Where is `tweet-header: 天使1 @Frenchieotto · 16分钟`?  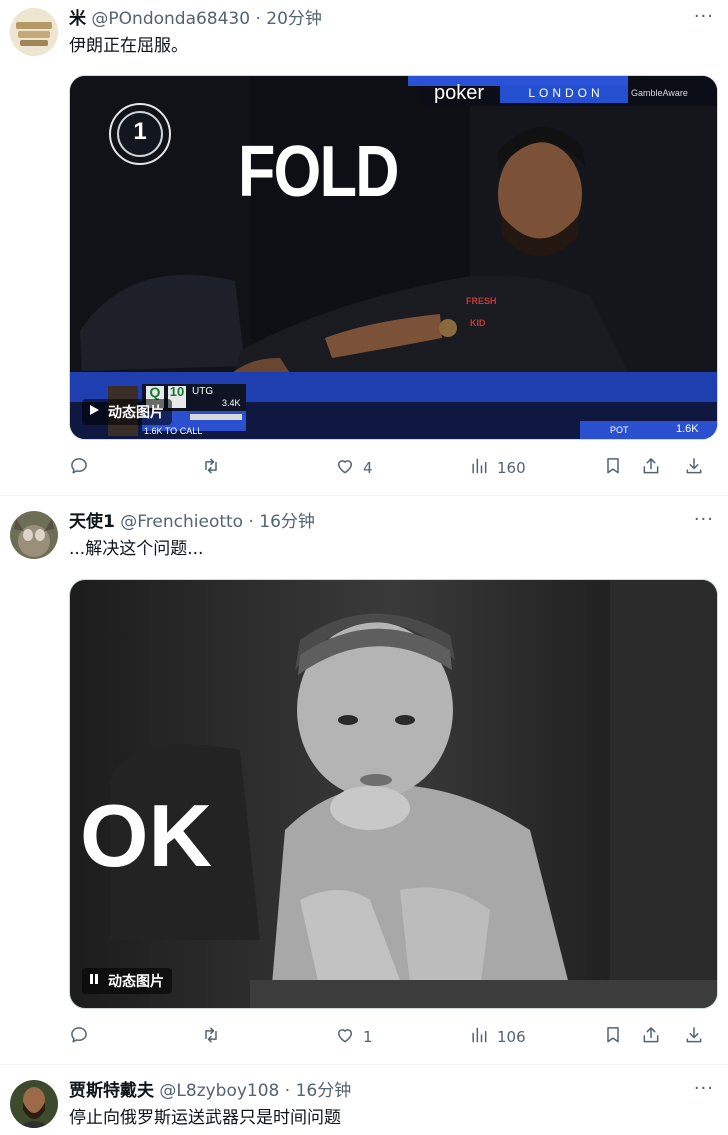 tweet-header: 天使1 @Frenchieotto · 16分钟 is located at coordinates (192, 522).